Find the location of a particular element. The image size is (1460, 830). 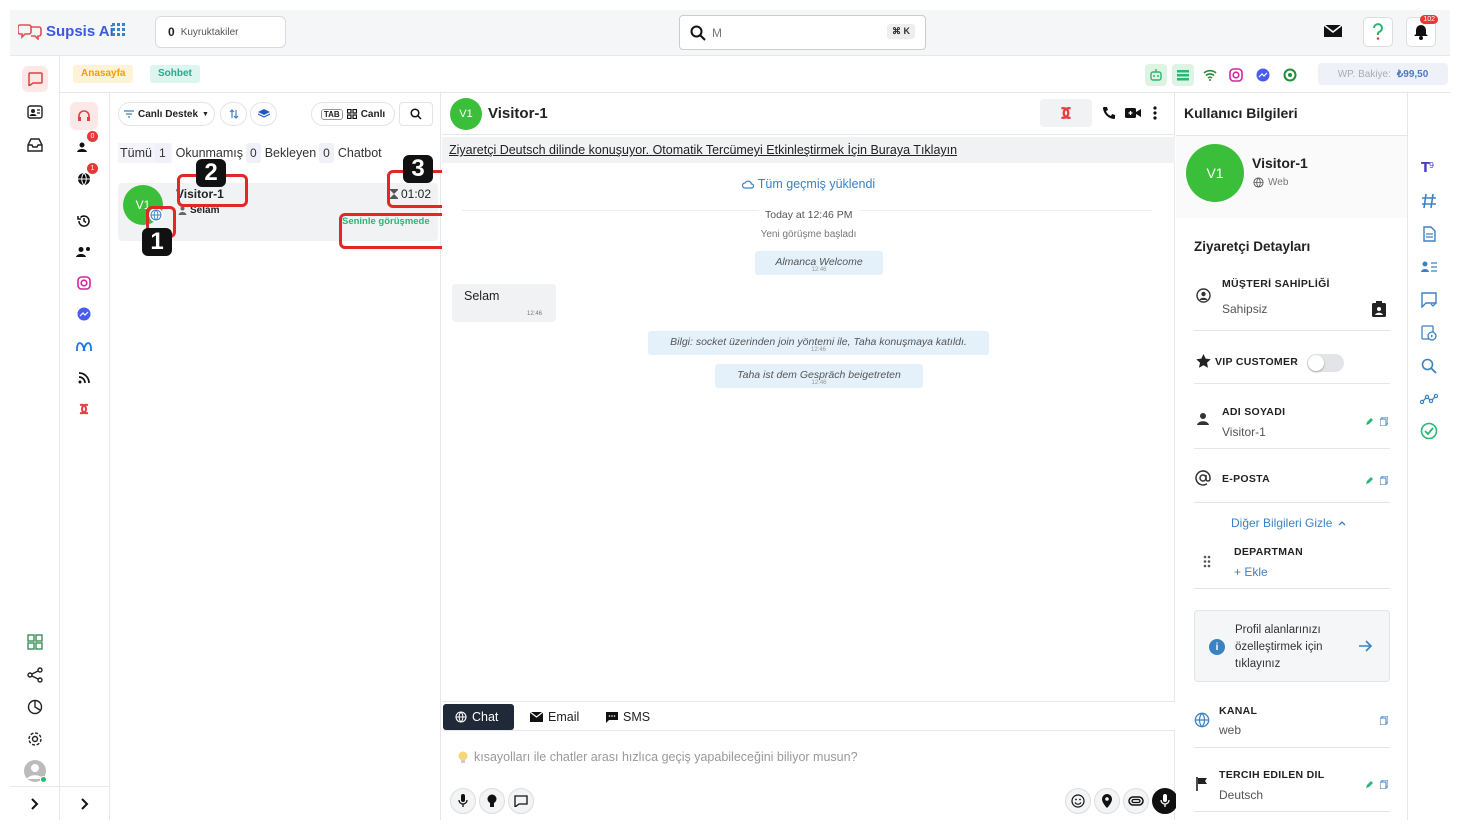

department-filter: Canlı Destek ▼ is located at coordinates (166, 114).